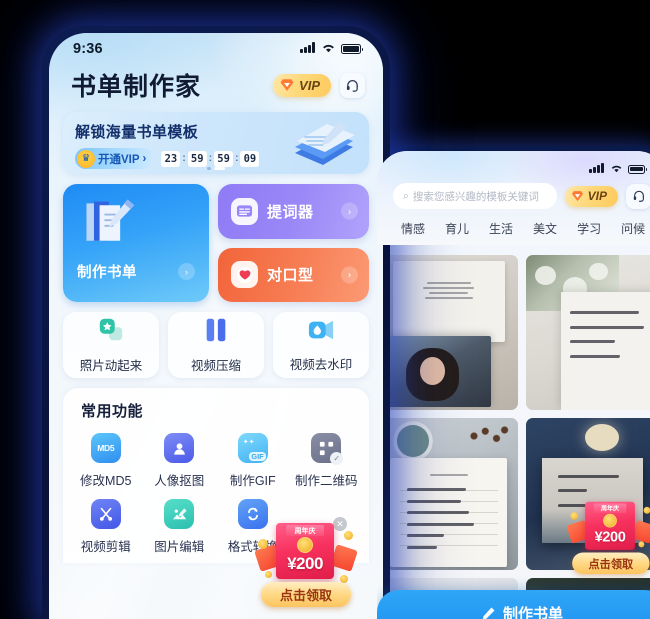 This screenshot has width=650, height=619. I want to click on system-icons, so click(331, 49).